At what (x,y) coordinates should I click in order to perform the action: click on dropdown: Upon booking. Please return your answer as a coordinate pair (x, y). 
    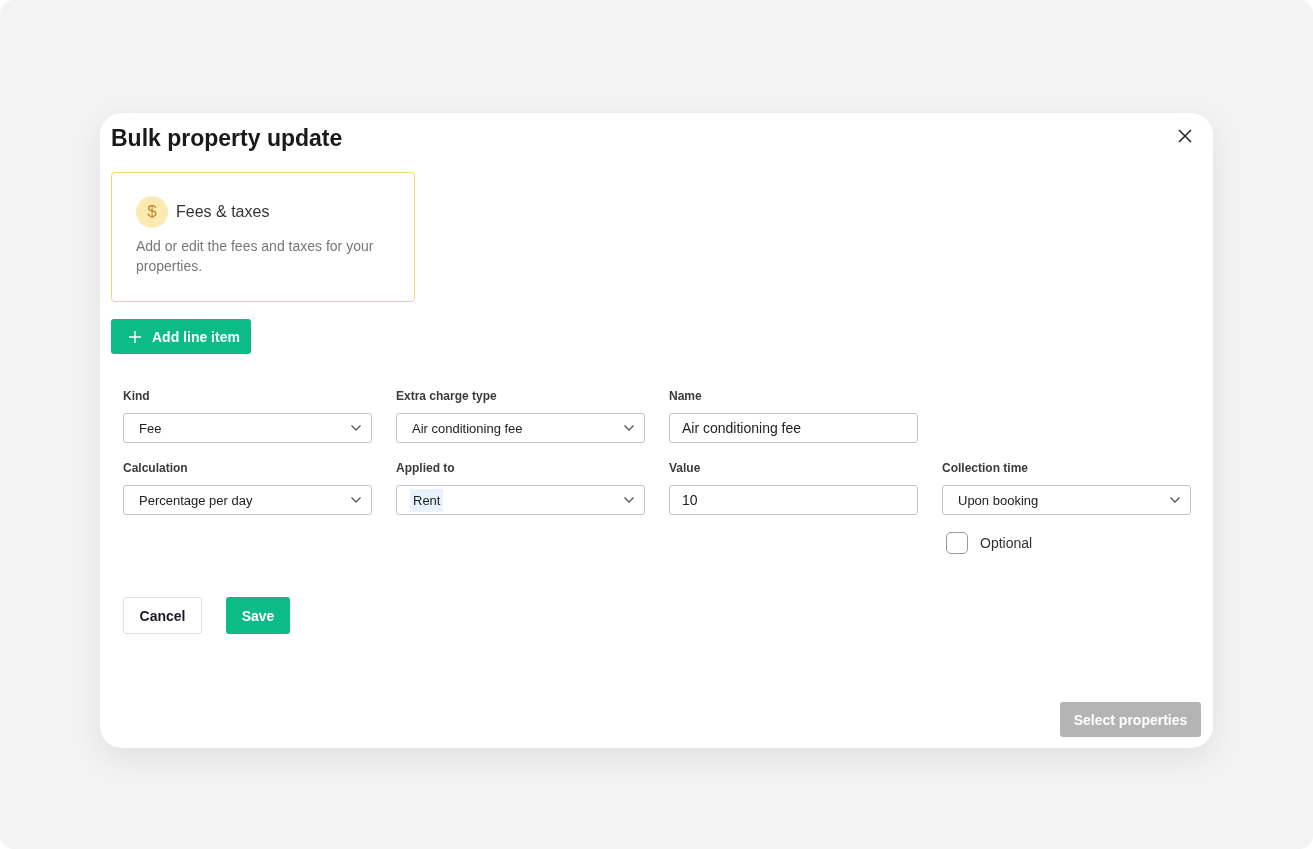
    Looking at the image, I should click on (1066, 500).